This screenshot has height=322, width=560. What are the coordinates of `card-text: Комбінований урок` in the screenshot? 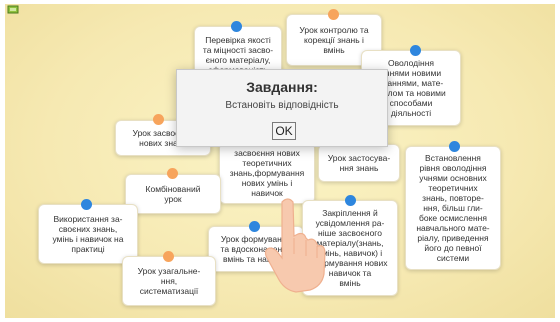 It's located at (173, 194).